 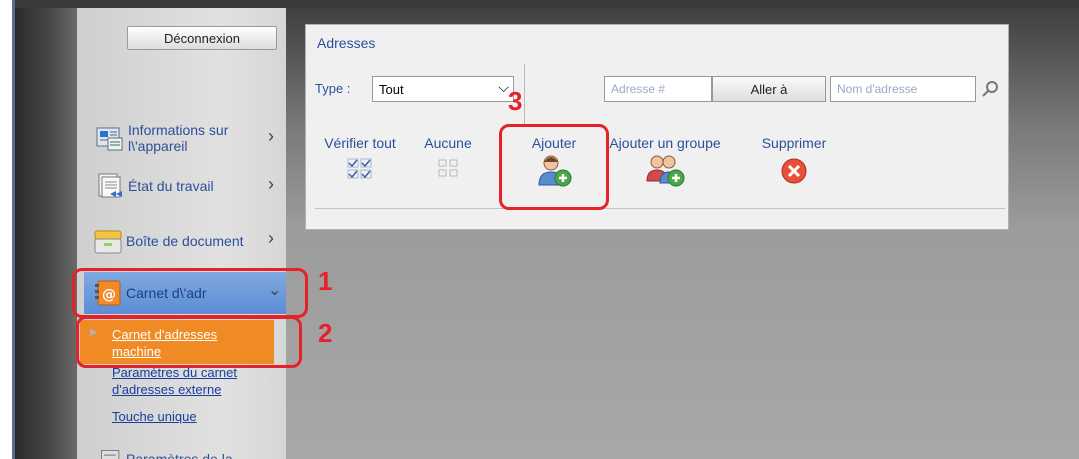 I want to click on delete-icon, so click(x=794, y=171).